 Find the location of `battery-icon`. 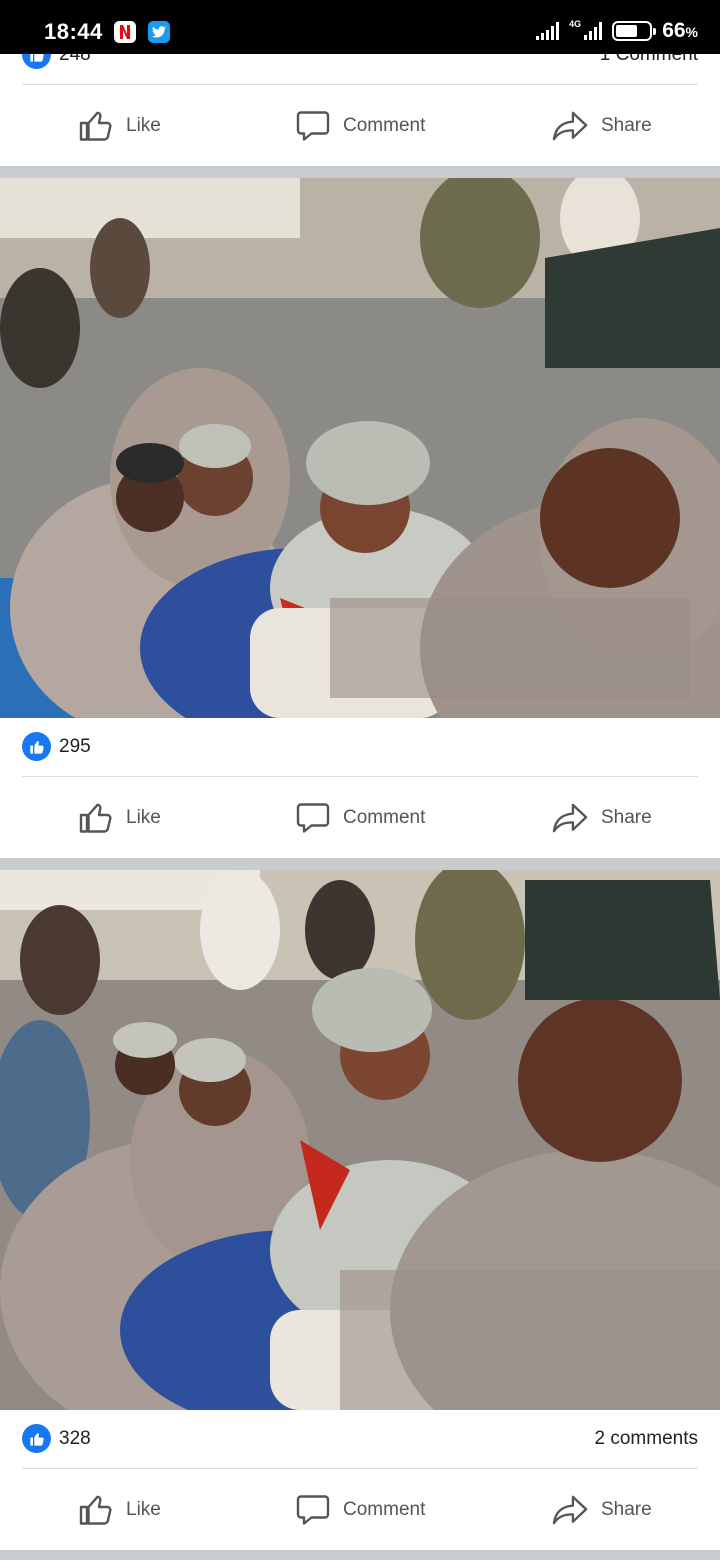

battery-icon is located at coordinates (634, 31).